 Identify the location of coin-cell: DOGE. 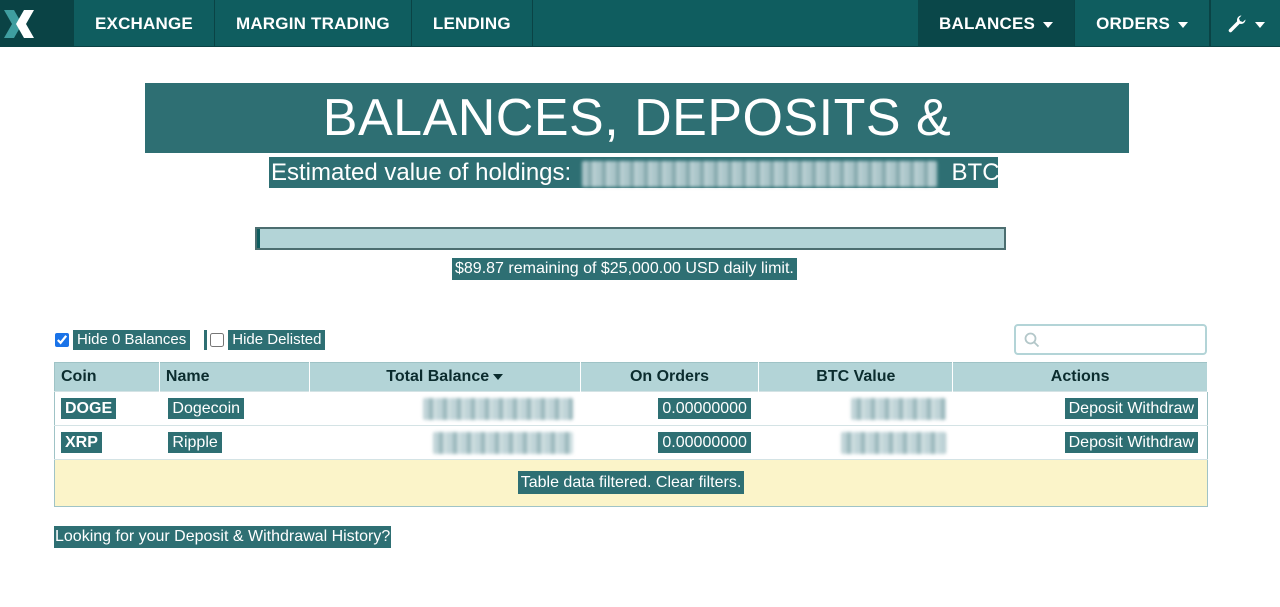
(107, 408).